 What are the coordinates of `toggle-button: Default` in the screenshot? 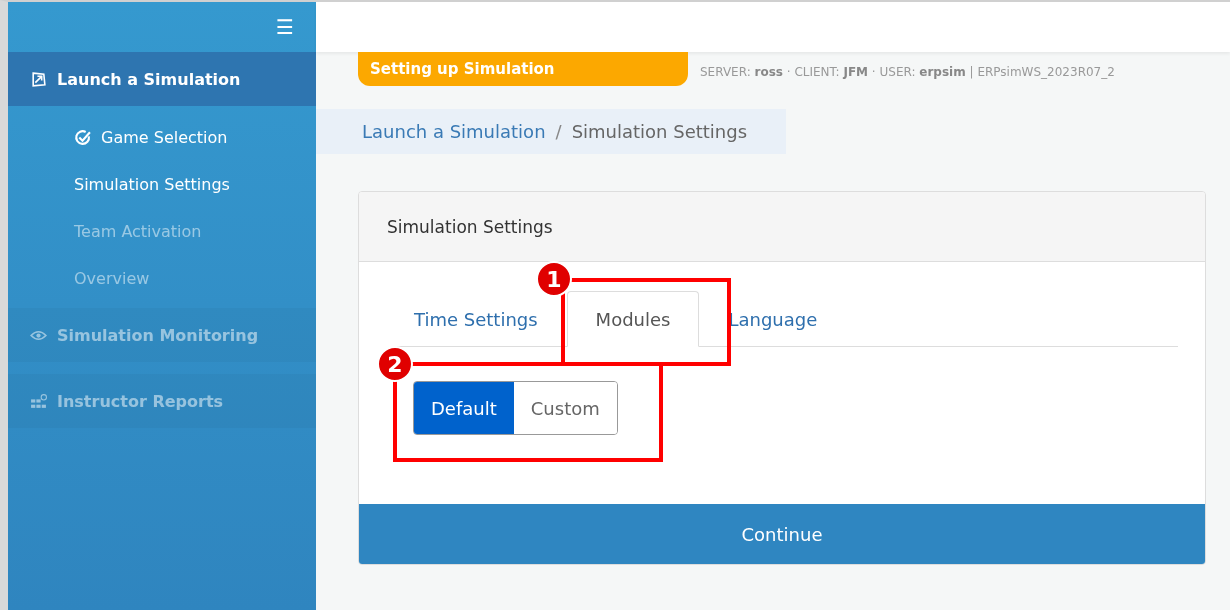 It's located at (464, 408).